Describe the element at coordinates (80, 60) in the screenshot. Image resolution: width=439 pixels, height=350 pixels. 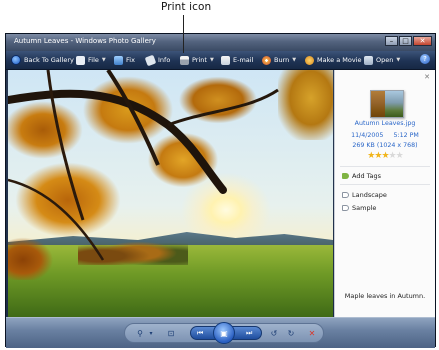
I see `file-icon` at that location.